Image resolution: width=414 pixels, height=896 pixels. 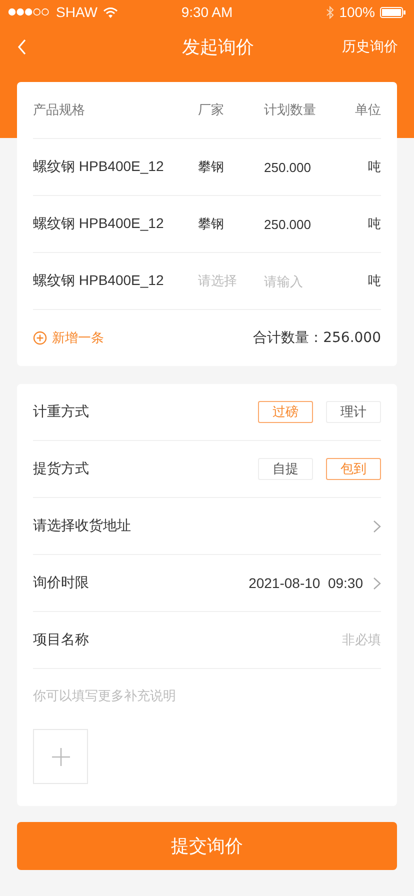 What do you see at coordinates (61, 412) in the screenshot?
I see `field-label: 计重方式` at bounding box center [61, 412].